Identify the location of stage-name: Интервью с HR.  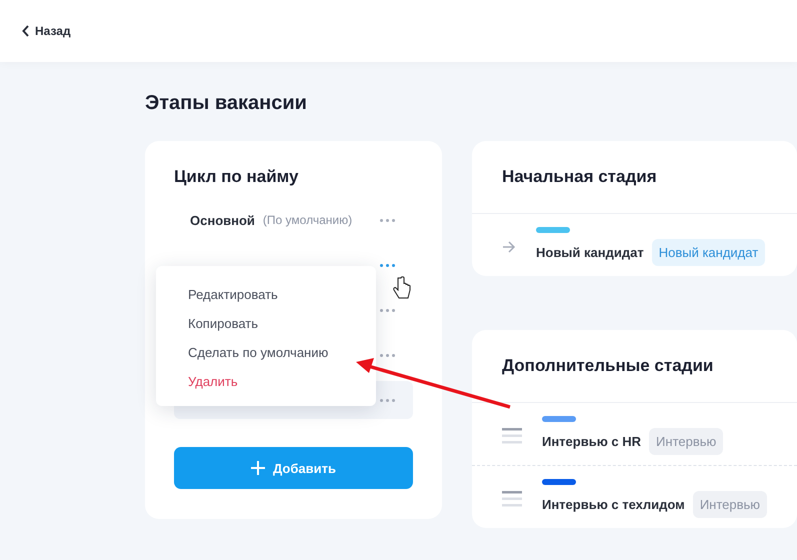
(592, 441).